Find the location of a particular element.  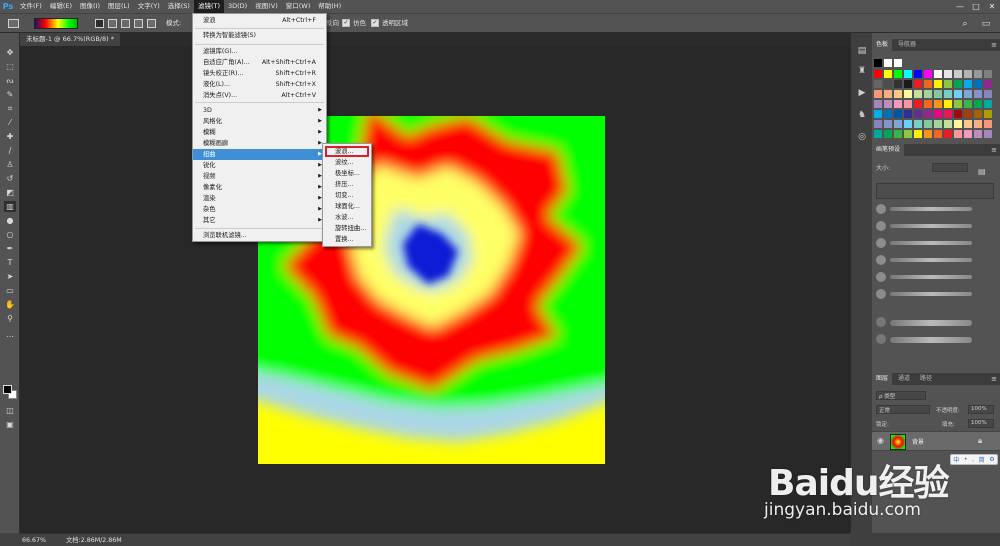

menu-render: 渲染 ▶ is located at coordinates (259, 198).